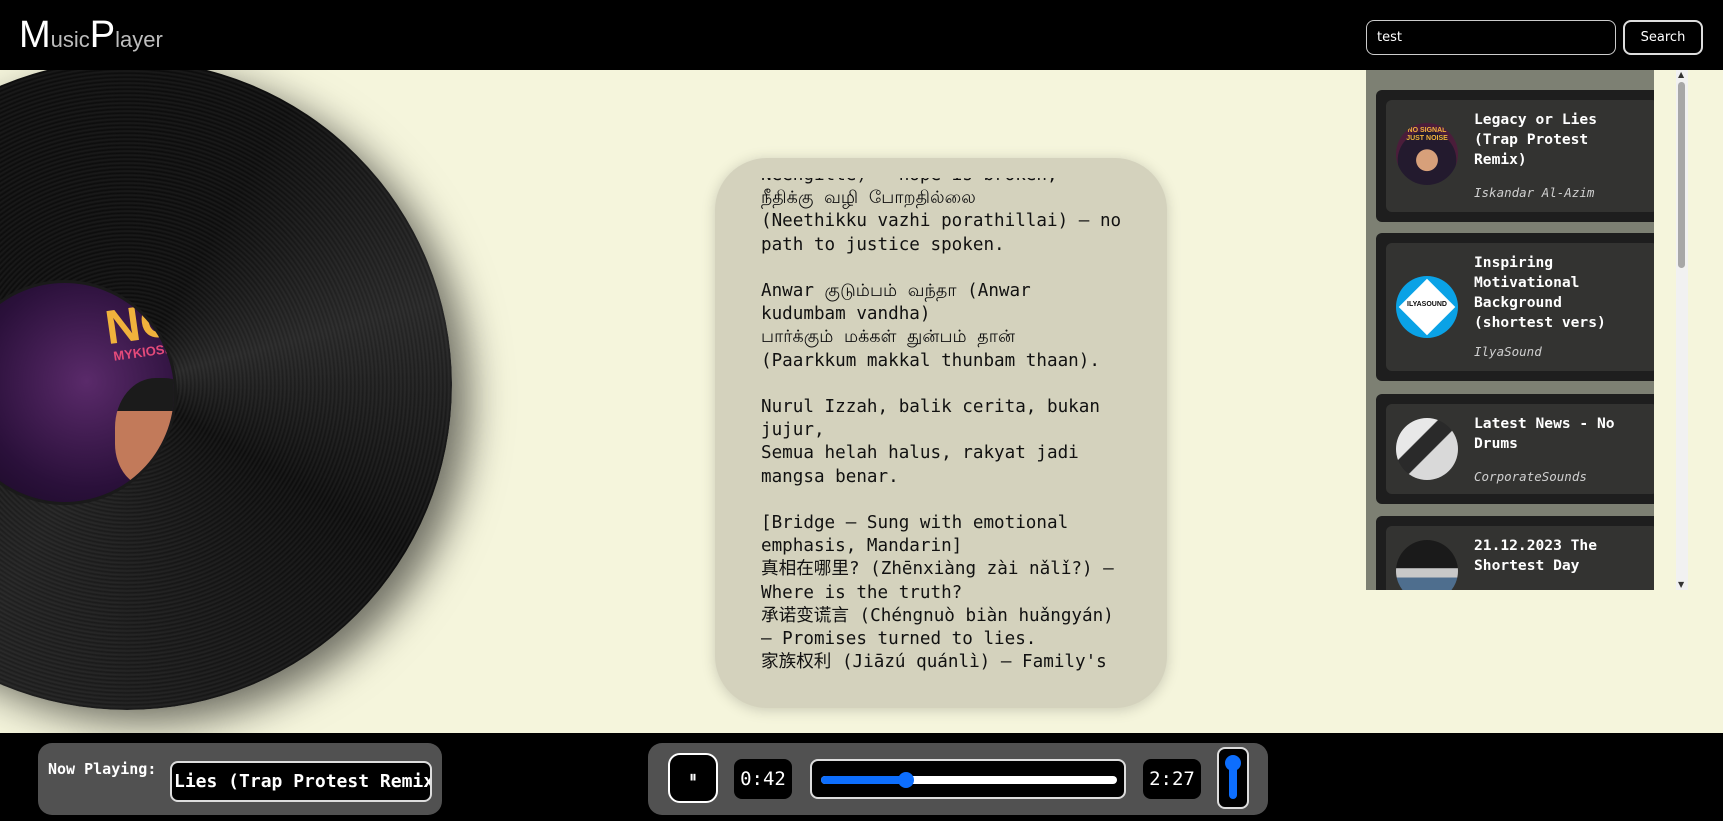 The height and width of the screenshot is (821, 1723). Describe the element at coordinates (144, 433) in the screenshot. I see `album-art-portrait` at that location.